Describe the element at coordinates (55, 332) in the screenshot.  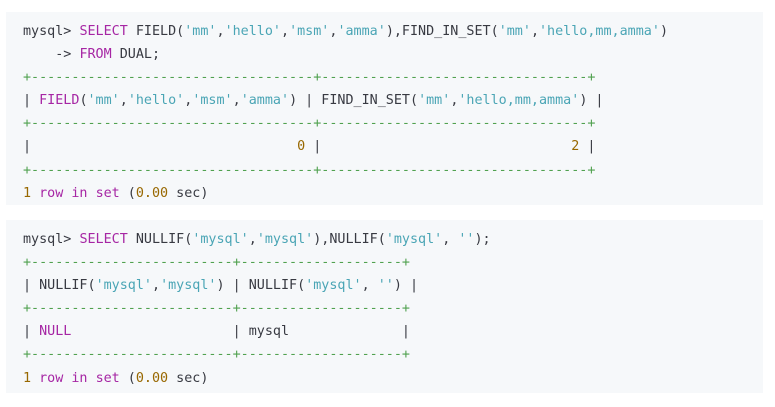
I see `code-token: NULL` at that location.